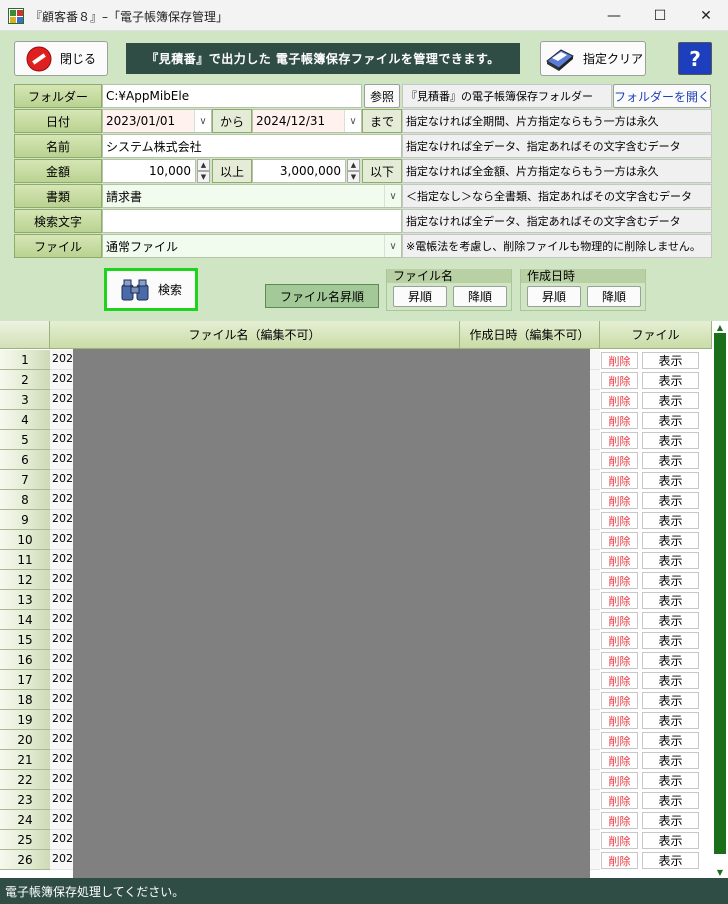 The height and width of the screenshot is (904, 728). I want to click on minimize-button: —, so click(614, 15).